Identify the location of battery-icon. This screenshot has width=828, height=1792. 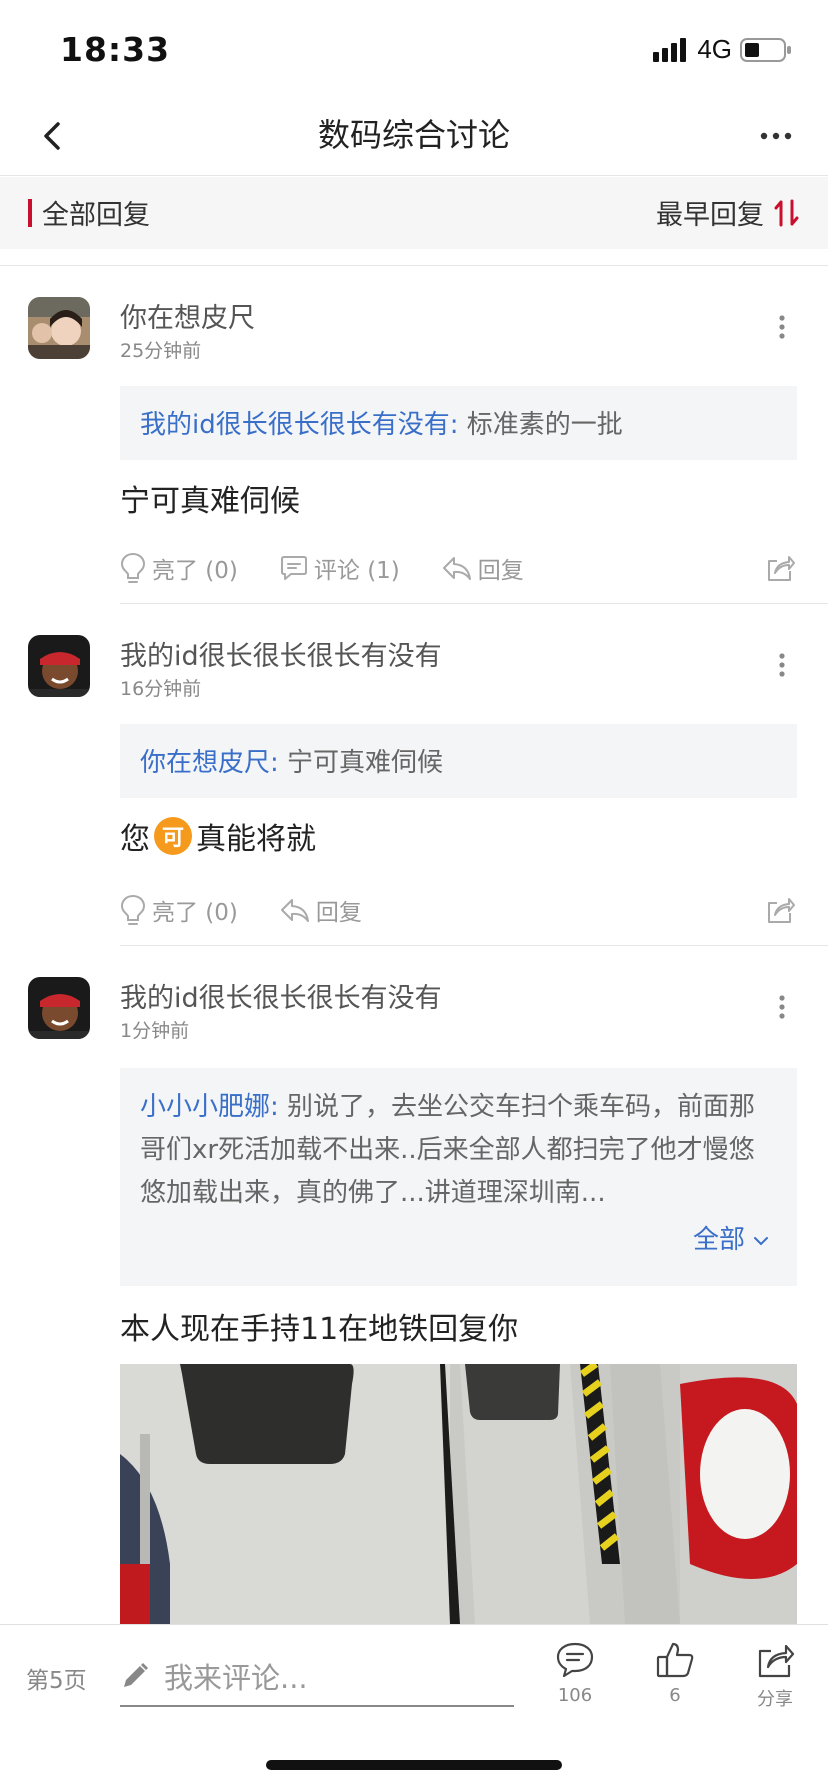
(765, 49).